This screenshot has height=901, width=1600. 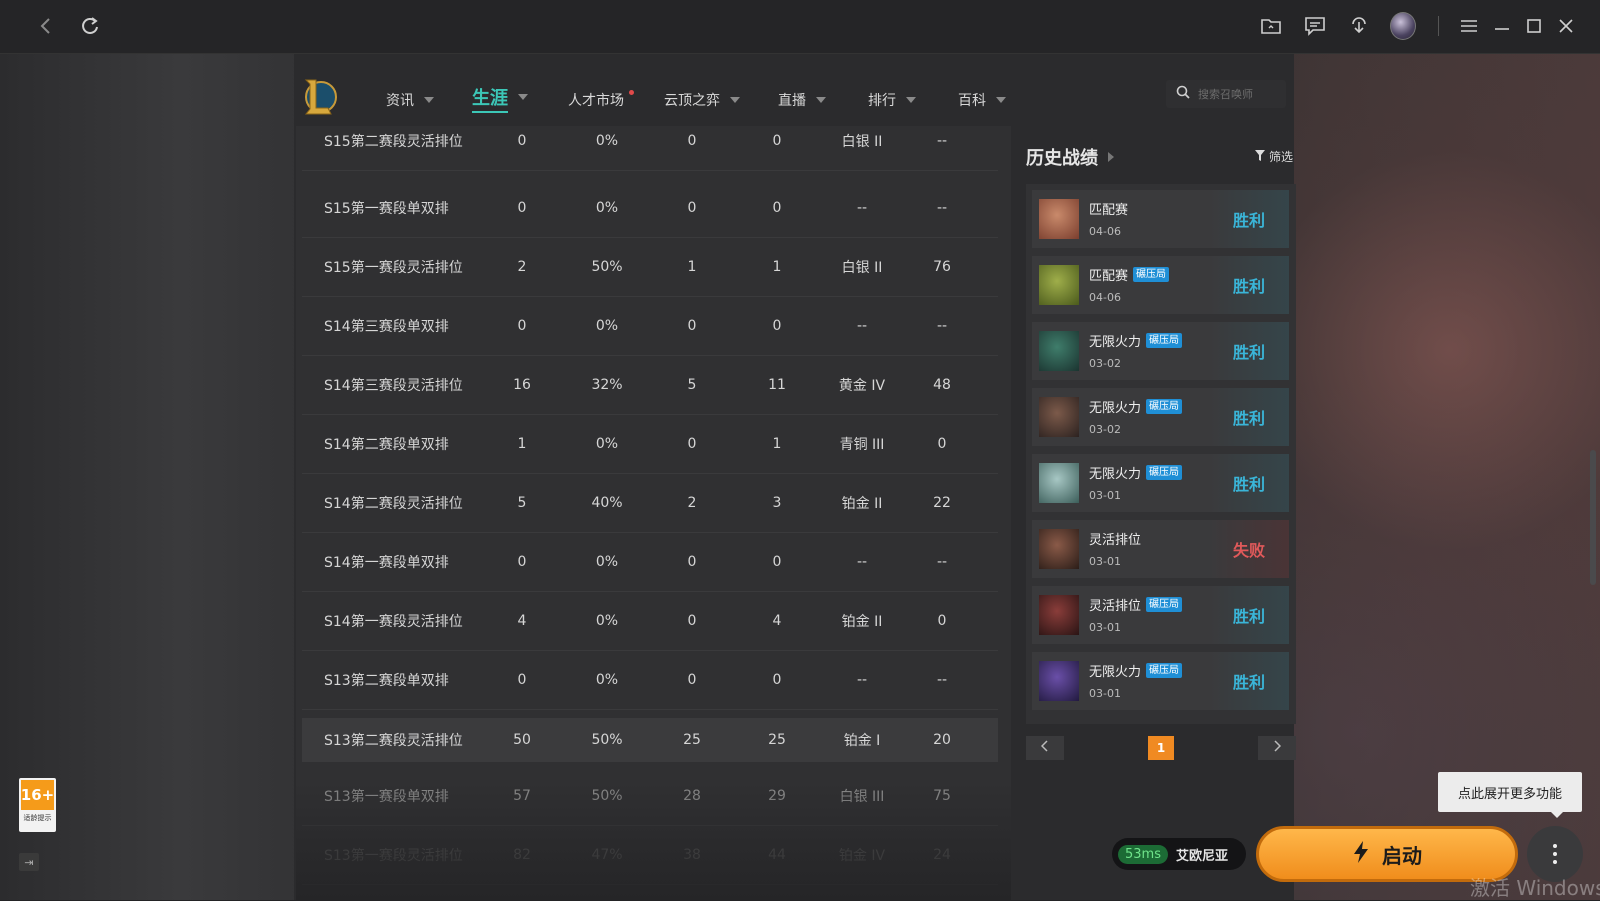 I want to click on cell-tier: 青铜 III, so click(x=862, y=444).